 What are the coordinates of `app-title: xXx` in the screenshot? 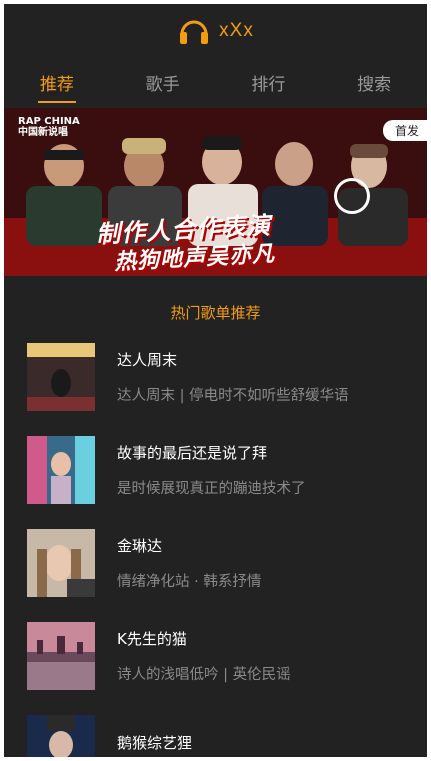 It's located at (236, 30).